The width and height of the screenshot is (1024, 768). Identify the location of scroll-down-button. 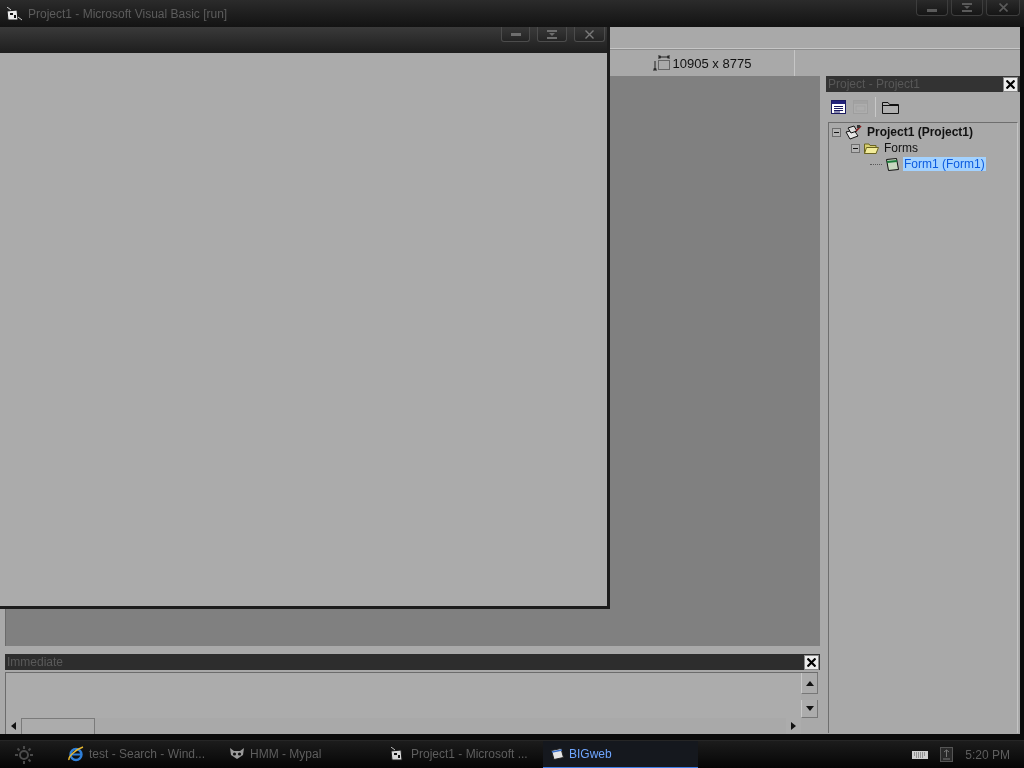
(809, 709).